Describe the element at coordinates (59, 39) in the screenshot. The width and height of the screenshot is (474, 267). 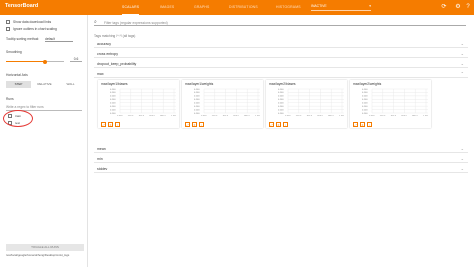
I see `tooltip-sorting-select: default` at that location.